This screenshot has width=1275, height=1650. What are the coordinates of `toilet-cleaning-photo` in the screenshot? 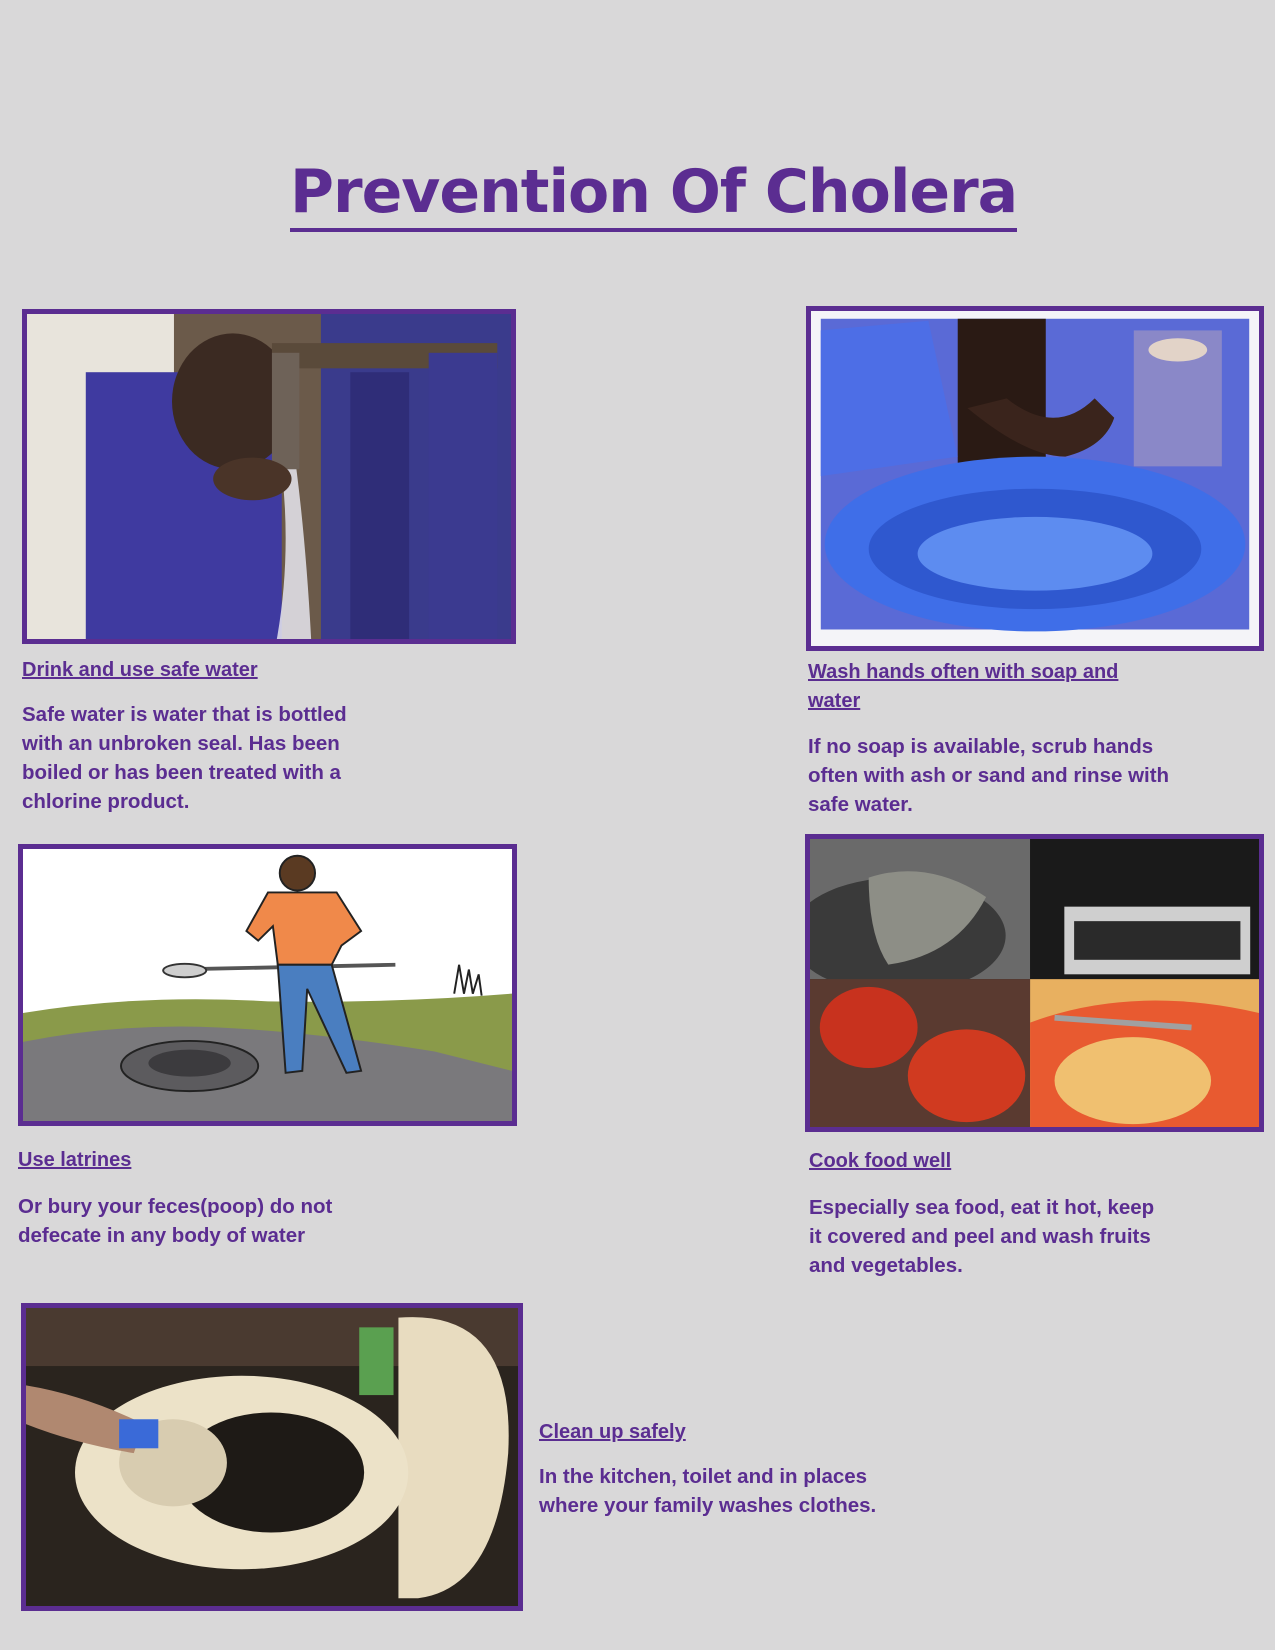 It's located at (272, 1457).